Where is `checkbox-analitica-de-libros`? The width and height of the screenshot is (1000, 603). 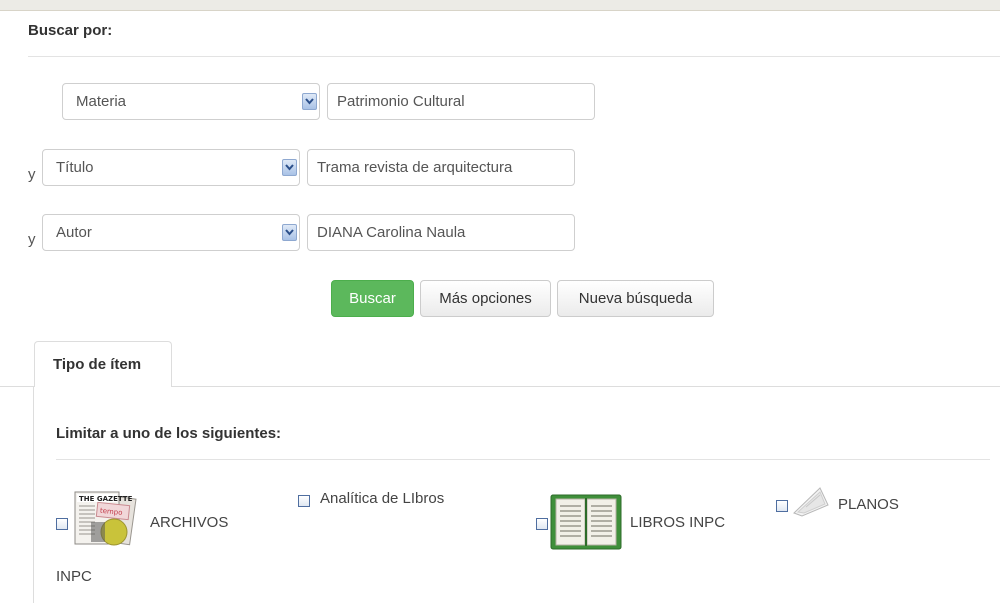 checkbox-analitica-de-libros is located at coordinates (304, 501).